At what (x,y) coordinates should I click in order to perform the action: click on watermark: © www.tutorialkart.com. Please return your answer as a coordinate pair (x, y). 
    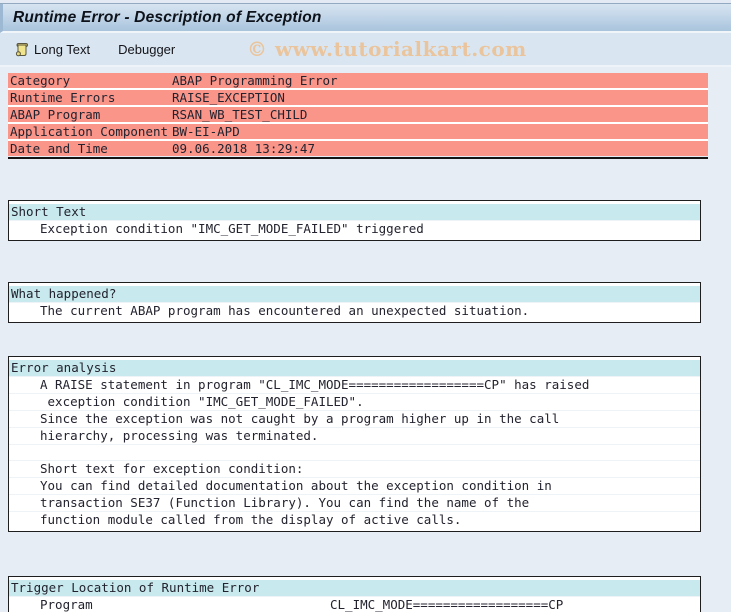
    Looking at the image, I should click on (387, 49).